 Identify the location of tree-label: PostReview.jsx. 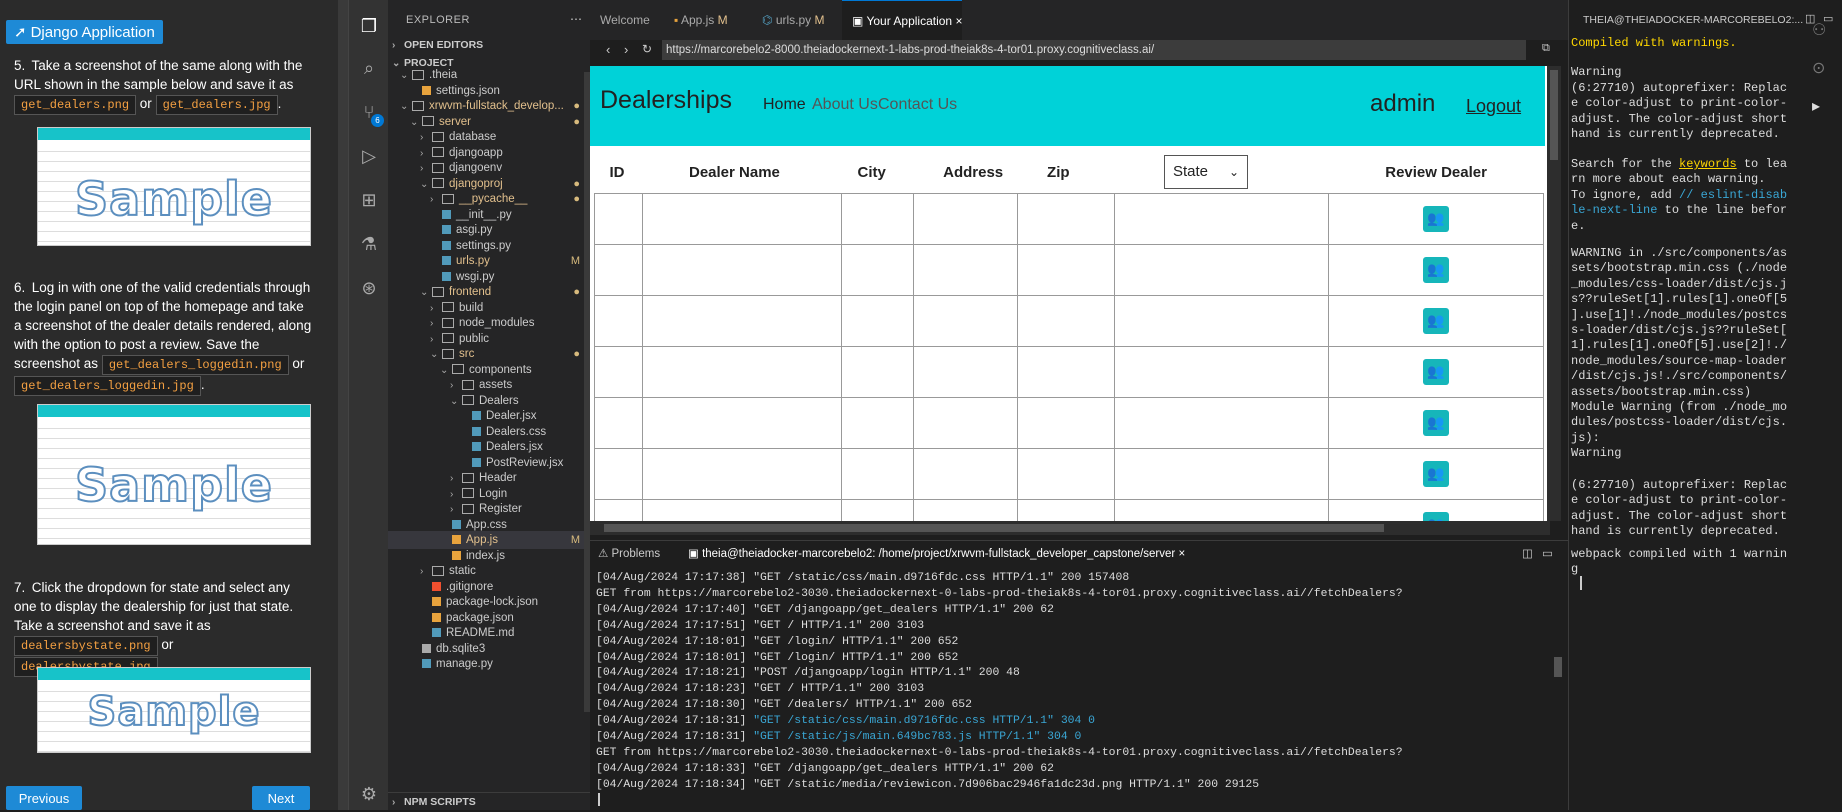
(525, 462).